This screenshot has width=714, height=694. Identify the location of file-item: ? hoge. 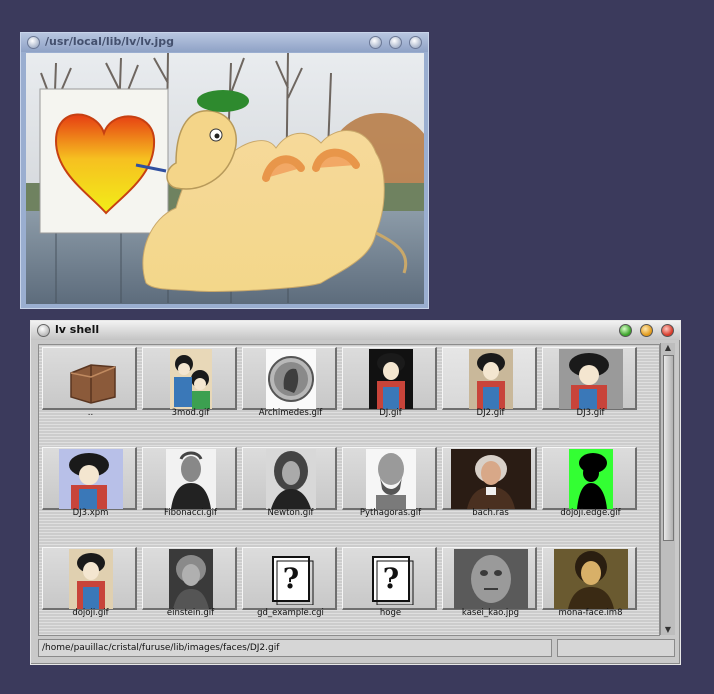
(390, 583).